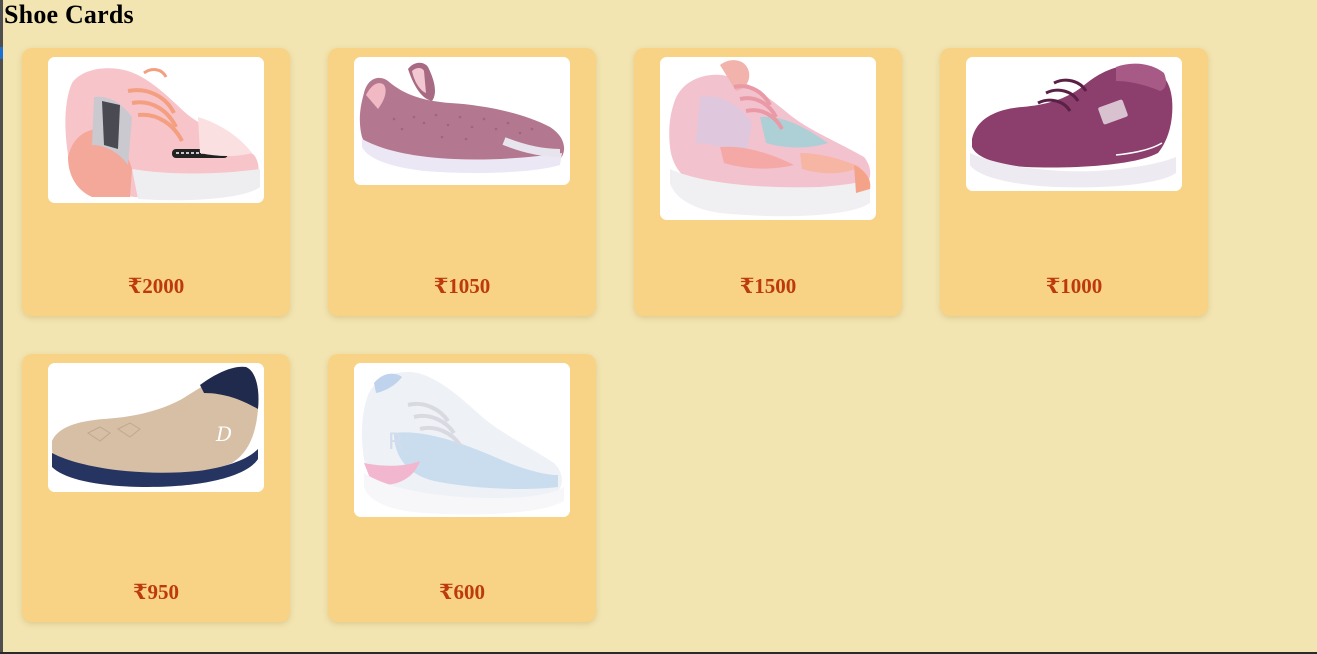 The height and width of the screenshot is (654, 1317). I want to click on shoe-card: ₹1000, so click(1074, 182).